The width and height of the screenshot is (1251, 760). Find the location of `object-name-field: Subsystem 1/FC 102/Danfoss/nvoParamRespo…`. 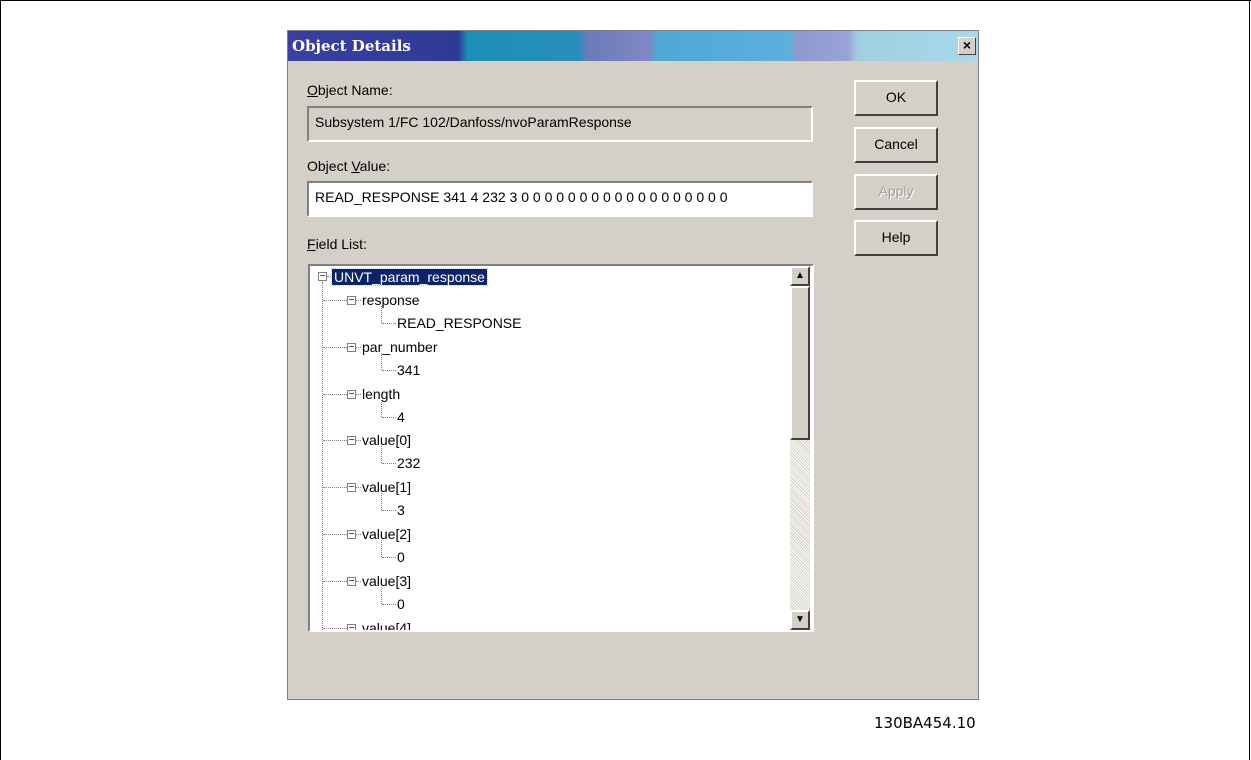

object-name-field: Subsystem 1/FC 102/Danfoss/nvoParamRespo… is located at coordinates (560, 124).